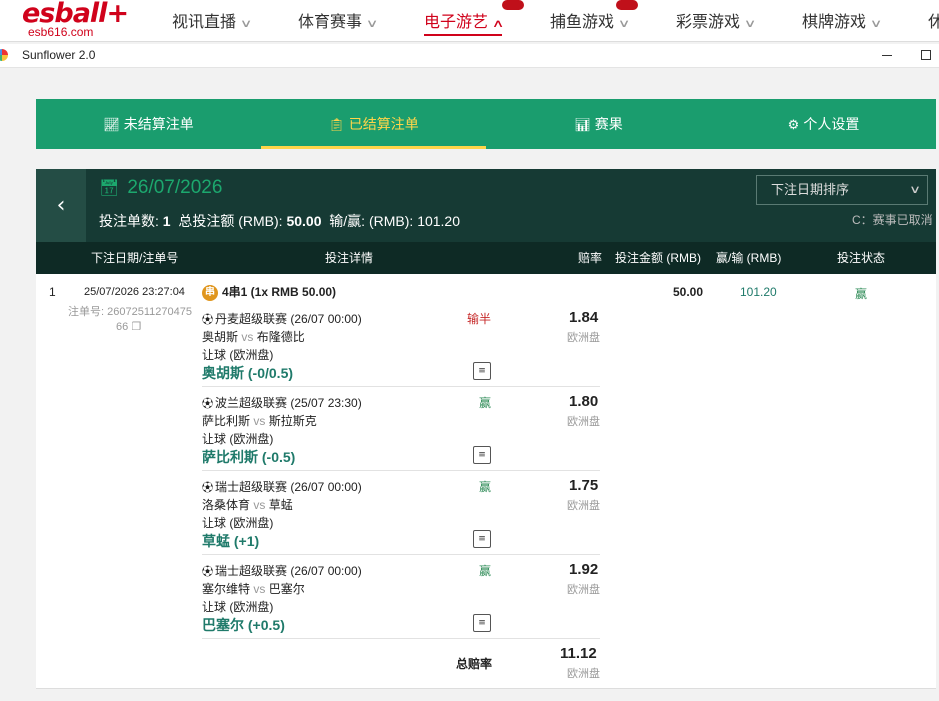  I want to click on parlay-label: 4串1 (1x RMB 50.00), so click(279, 292).